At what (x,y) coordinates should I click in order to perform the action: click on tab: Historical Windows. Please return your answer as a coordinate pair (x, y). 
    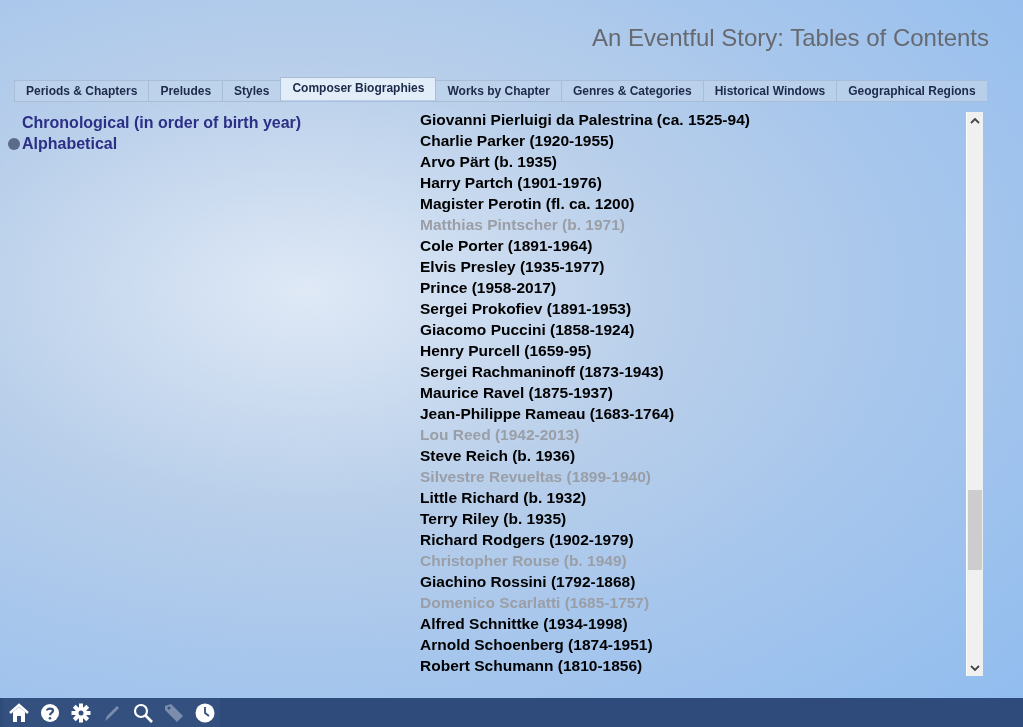
    Looking at the image, I should click on (770, 90).